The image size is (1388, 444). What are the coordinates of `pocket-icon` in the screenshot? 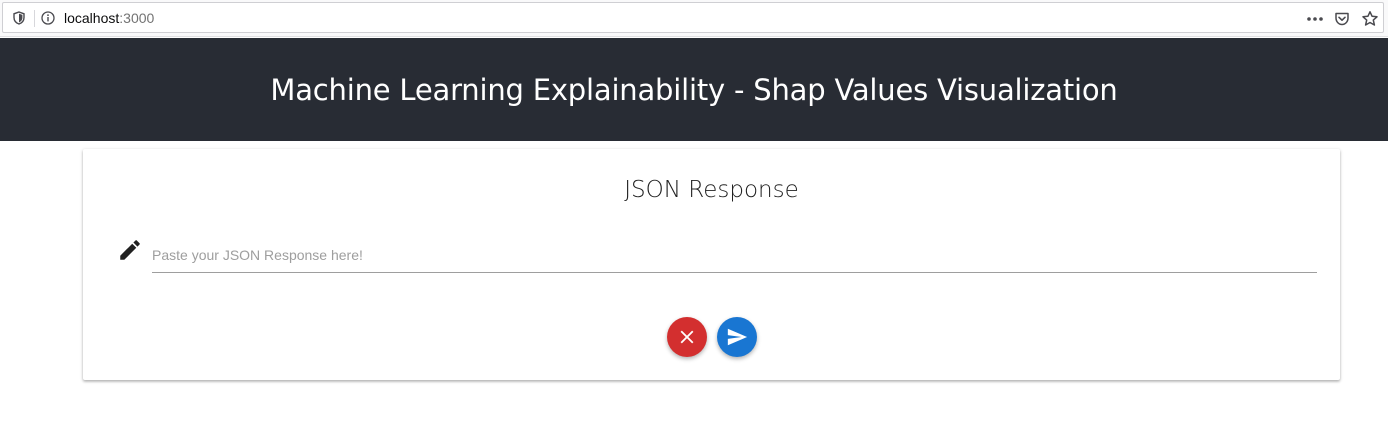 It's located at (1342, 19).